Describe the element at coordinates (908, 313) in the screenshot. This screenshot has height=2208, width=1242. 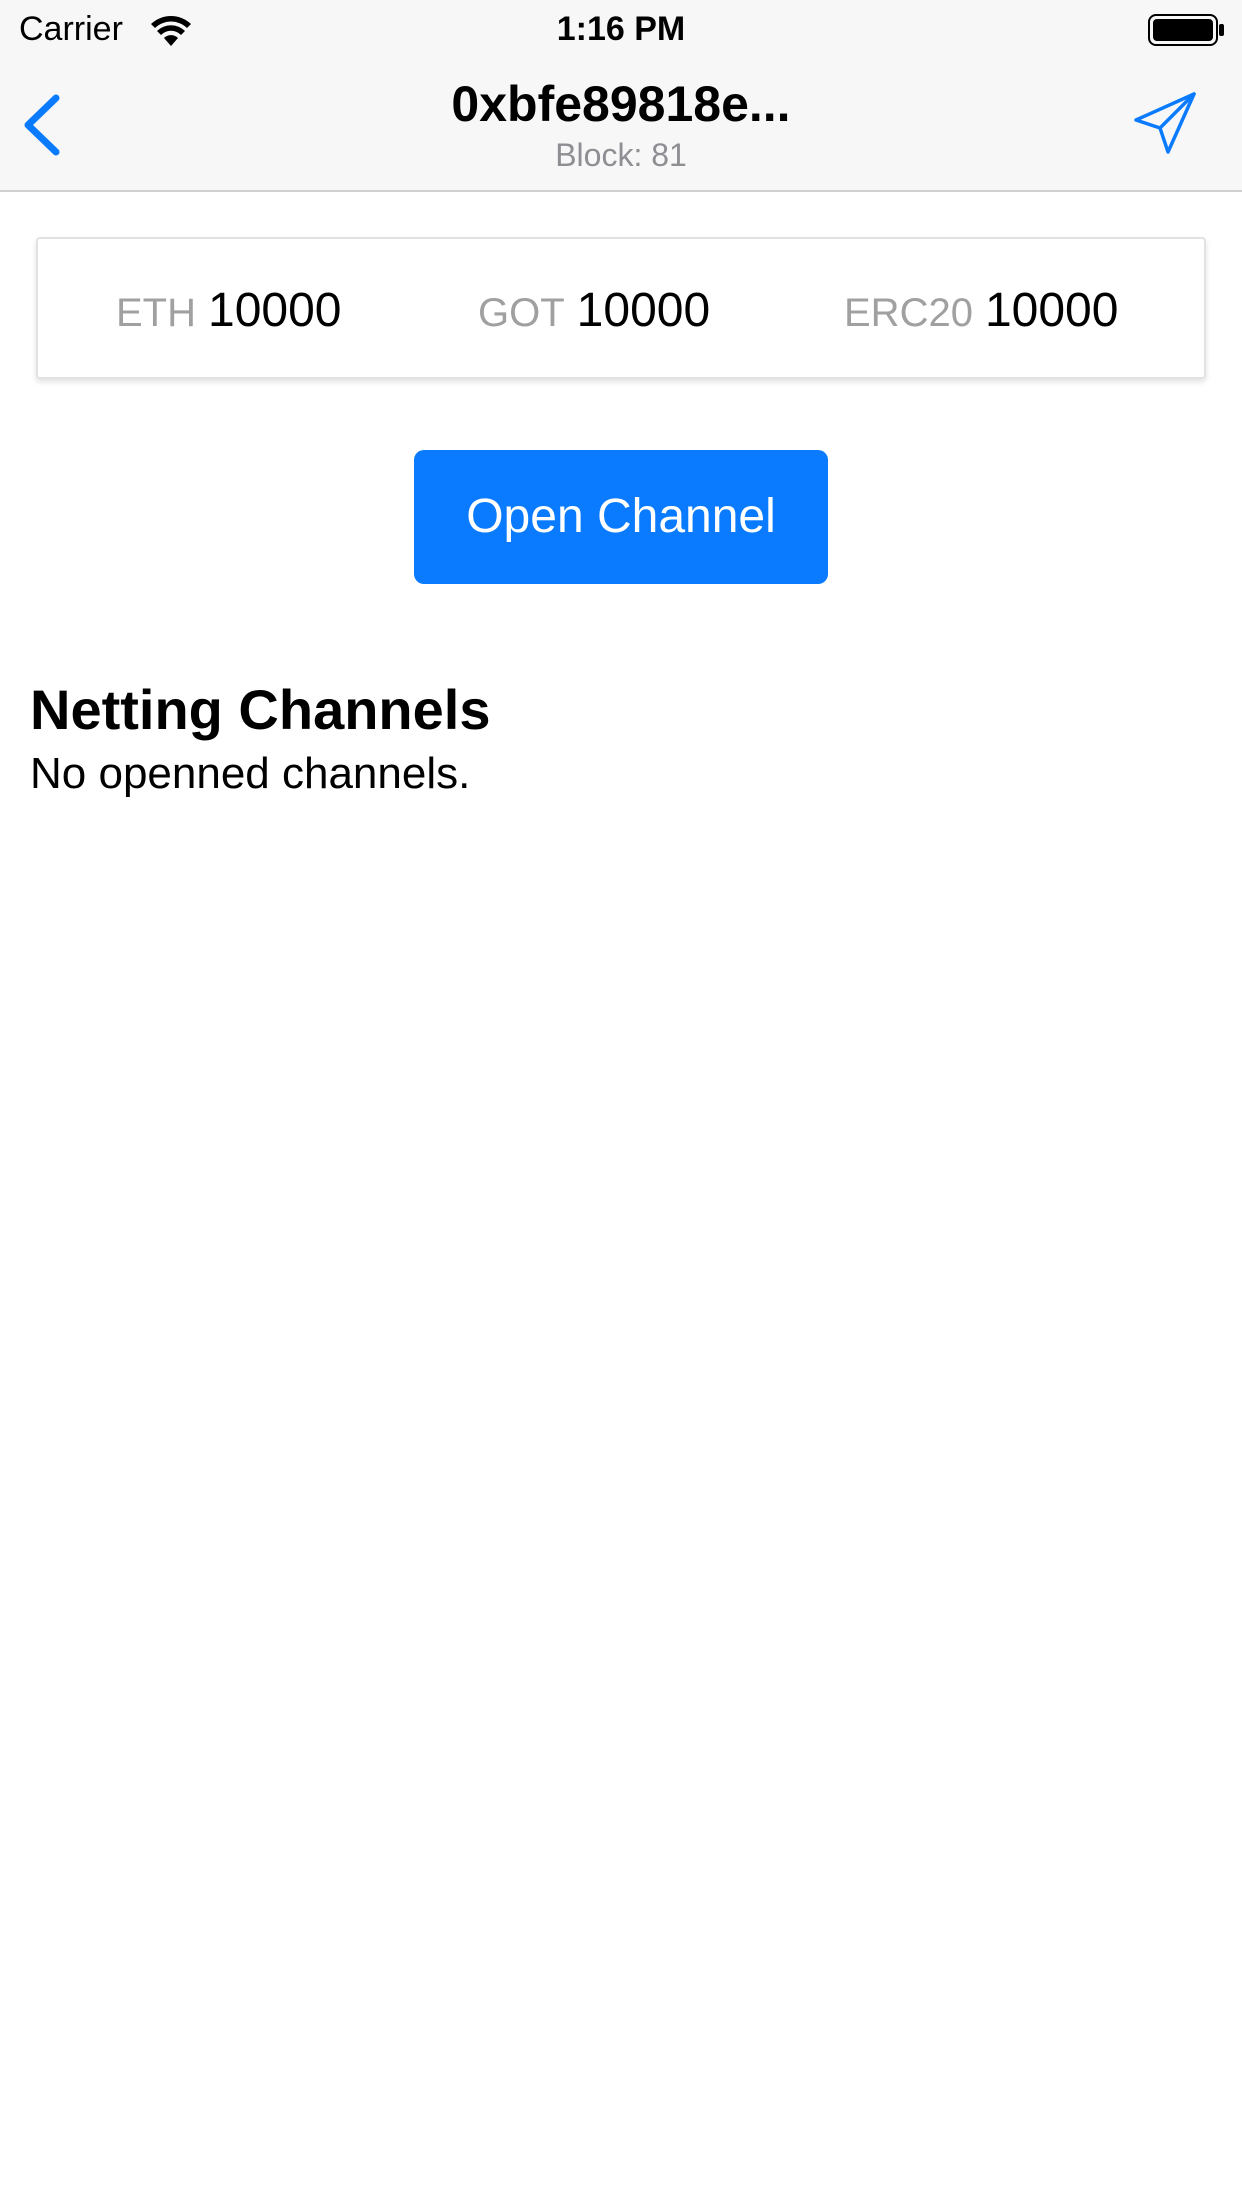
I see `balance-symbol: ERC20` at that location.